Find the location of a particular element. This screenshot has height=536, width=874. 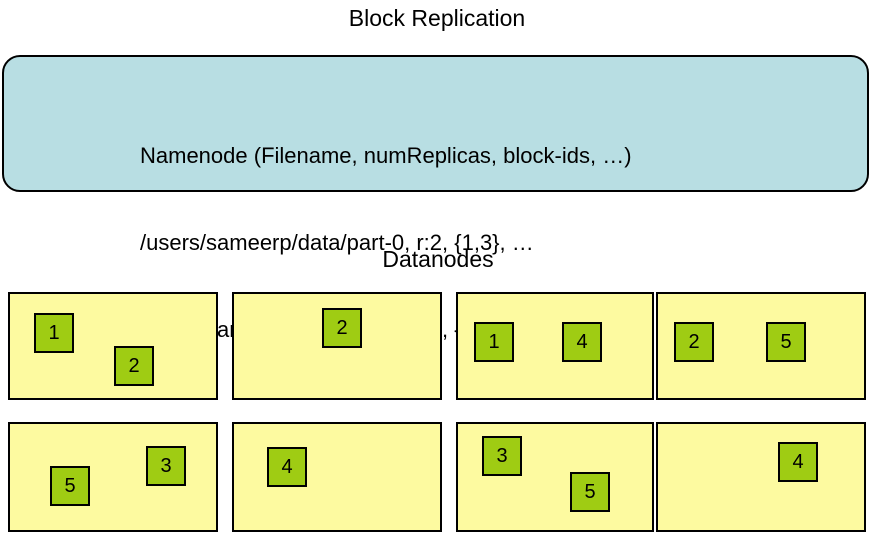

datanode-4: 25 is located at coordinates (761, 346).